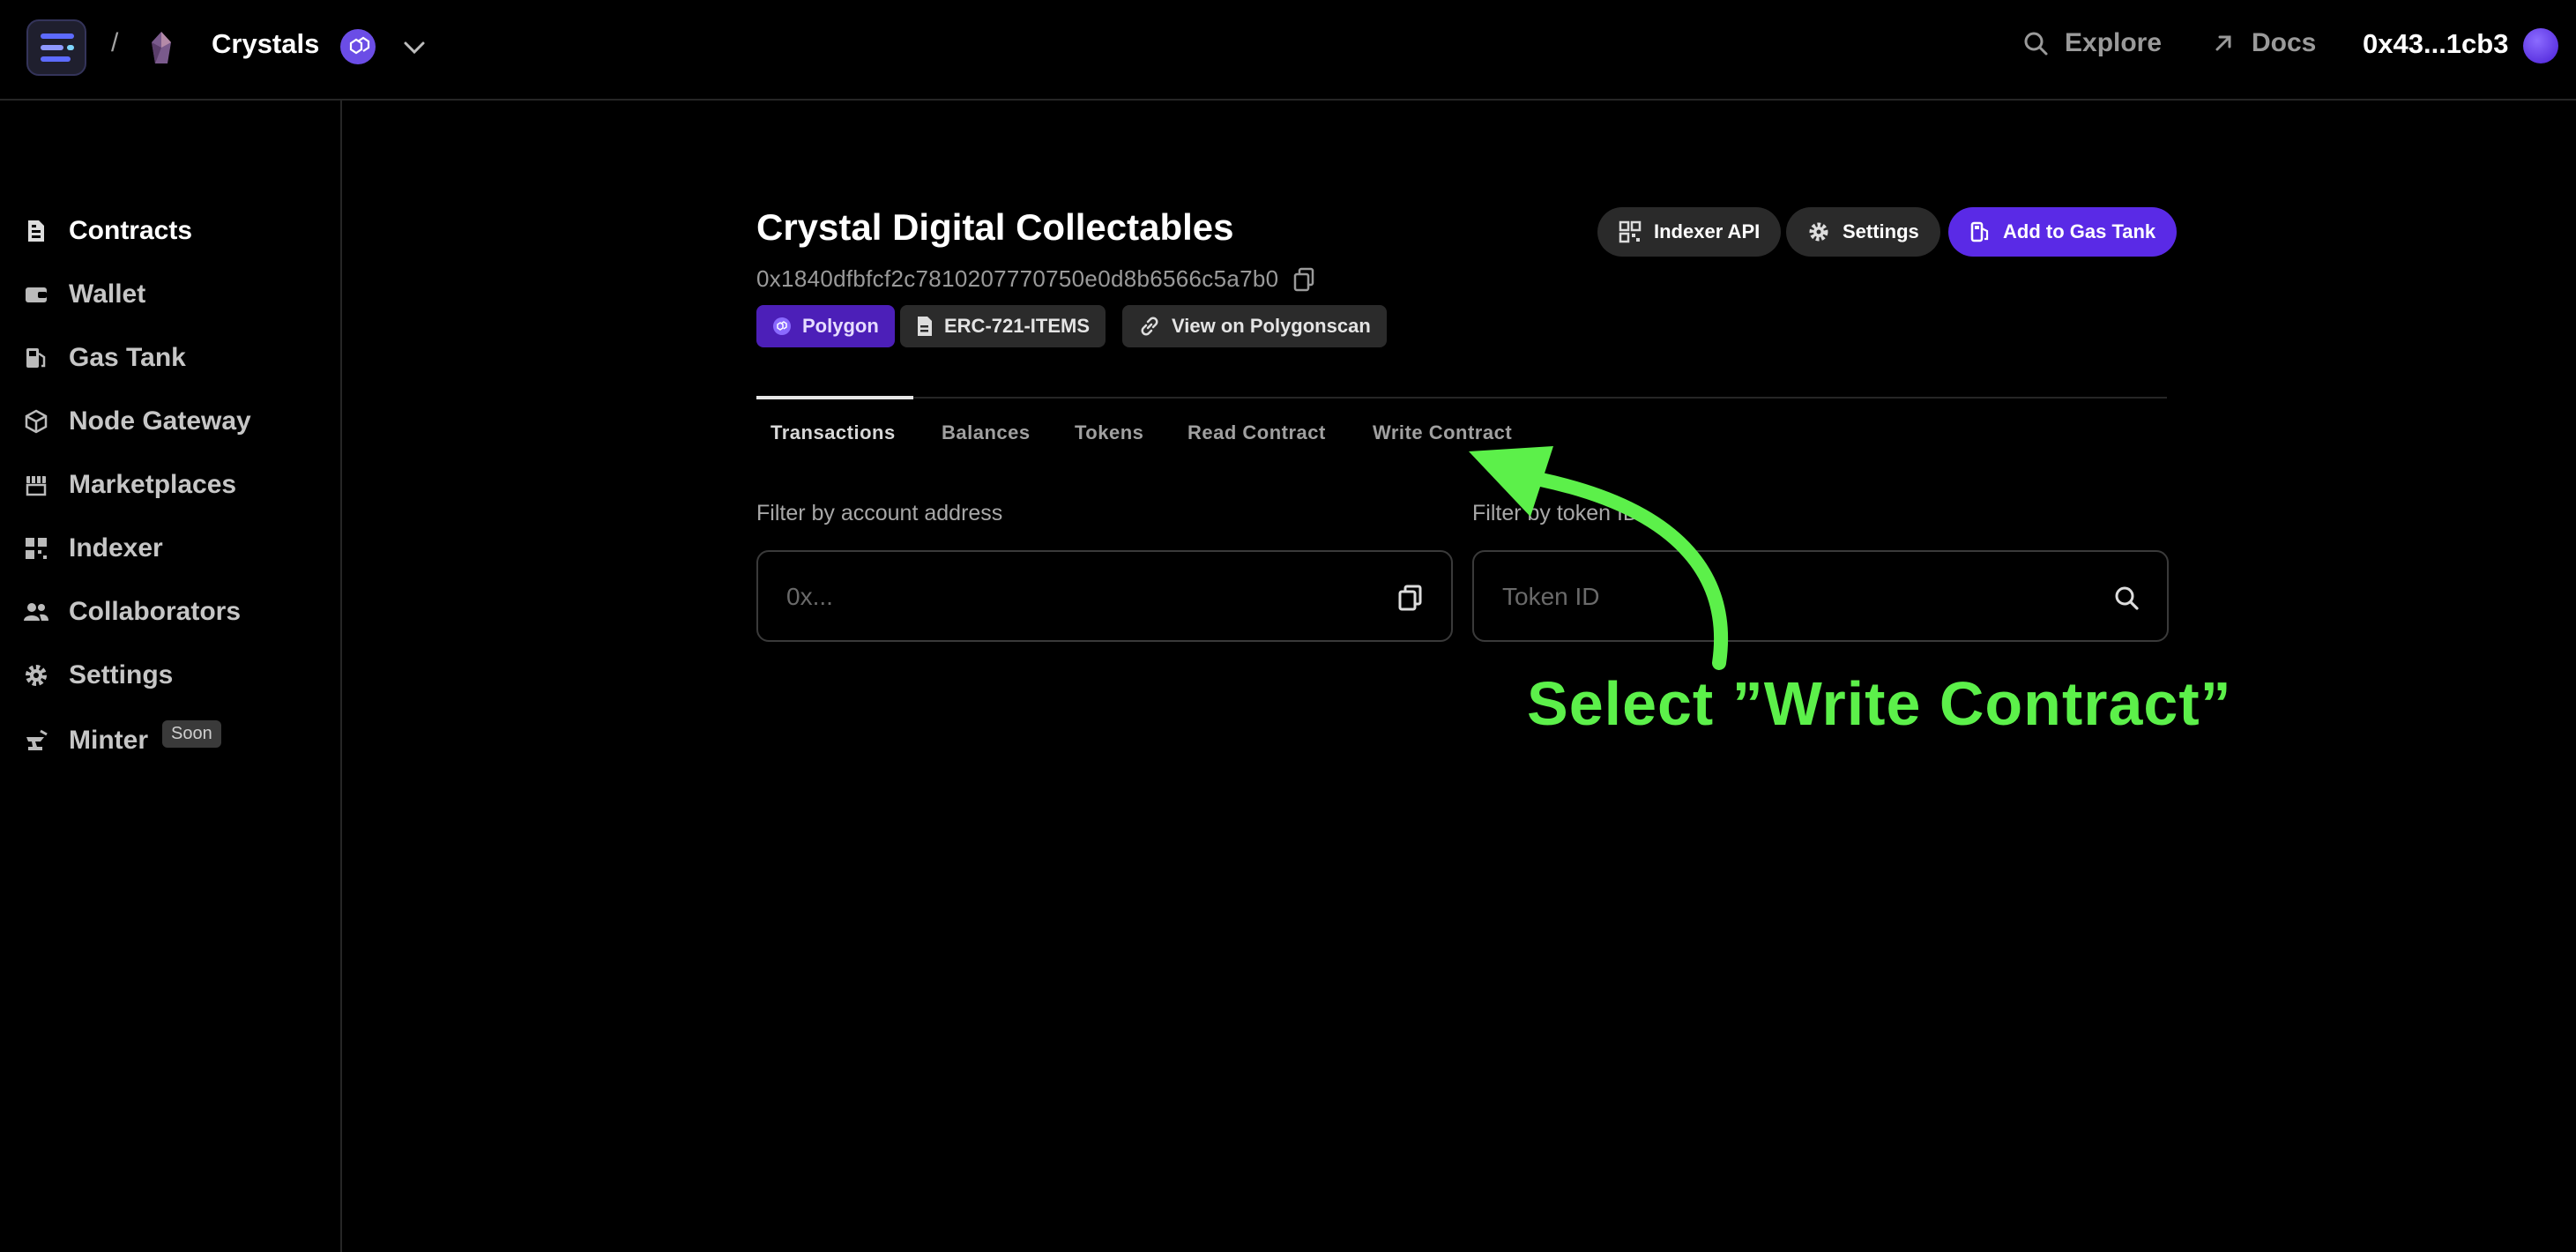 The height and width of the screenshot is (1252, 2576). Describe the element at coordinates (56, 47) in the screenshot. I see `app-logo-icon` at that location.